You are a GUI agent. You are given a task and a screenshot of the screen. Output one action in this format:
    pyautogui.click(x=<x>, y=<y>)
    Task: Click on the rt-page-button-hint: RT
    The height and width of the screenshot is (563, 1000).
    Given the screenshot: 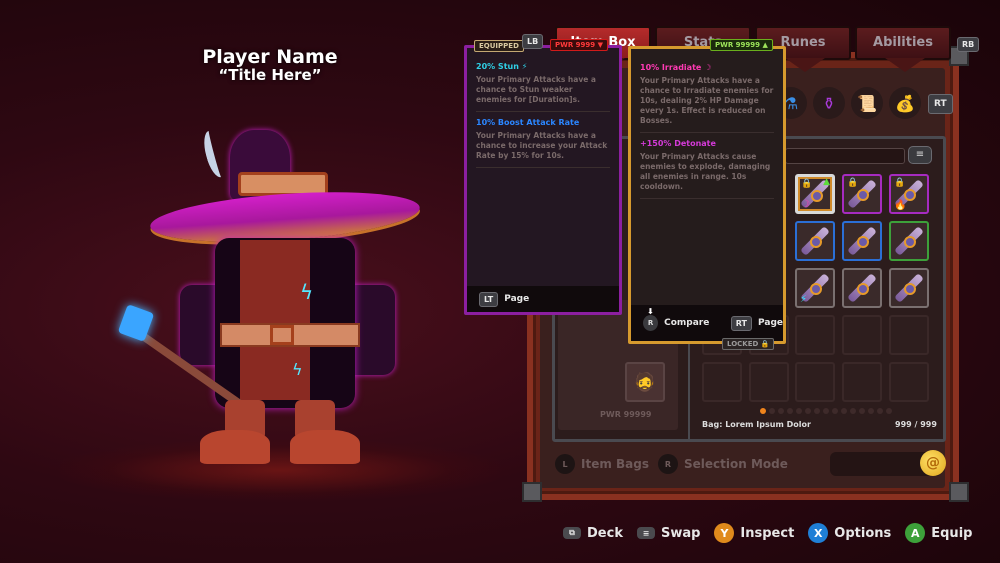 What is the action you would take?
    pyautogui.click(x=741, y=323)
    